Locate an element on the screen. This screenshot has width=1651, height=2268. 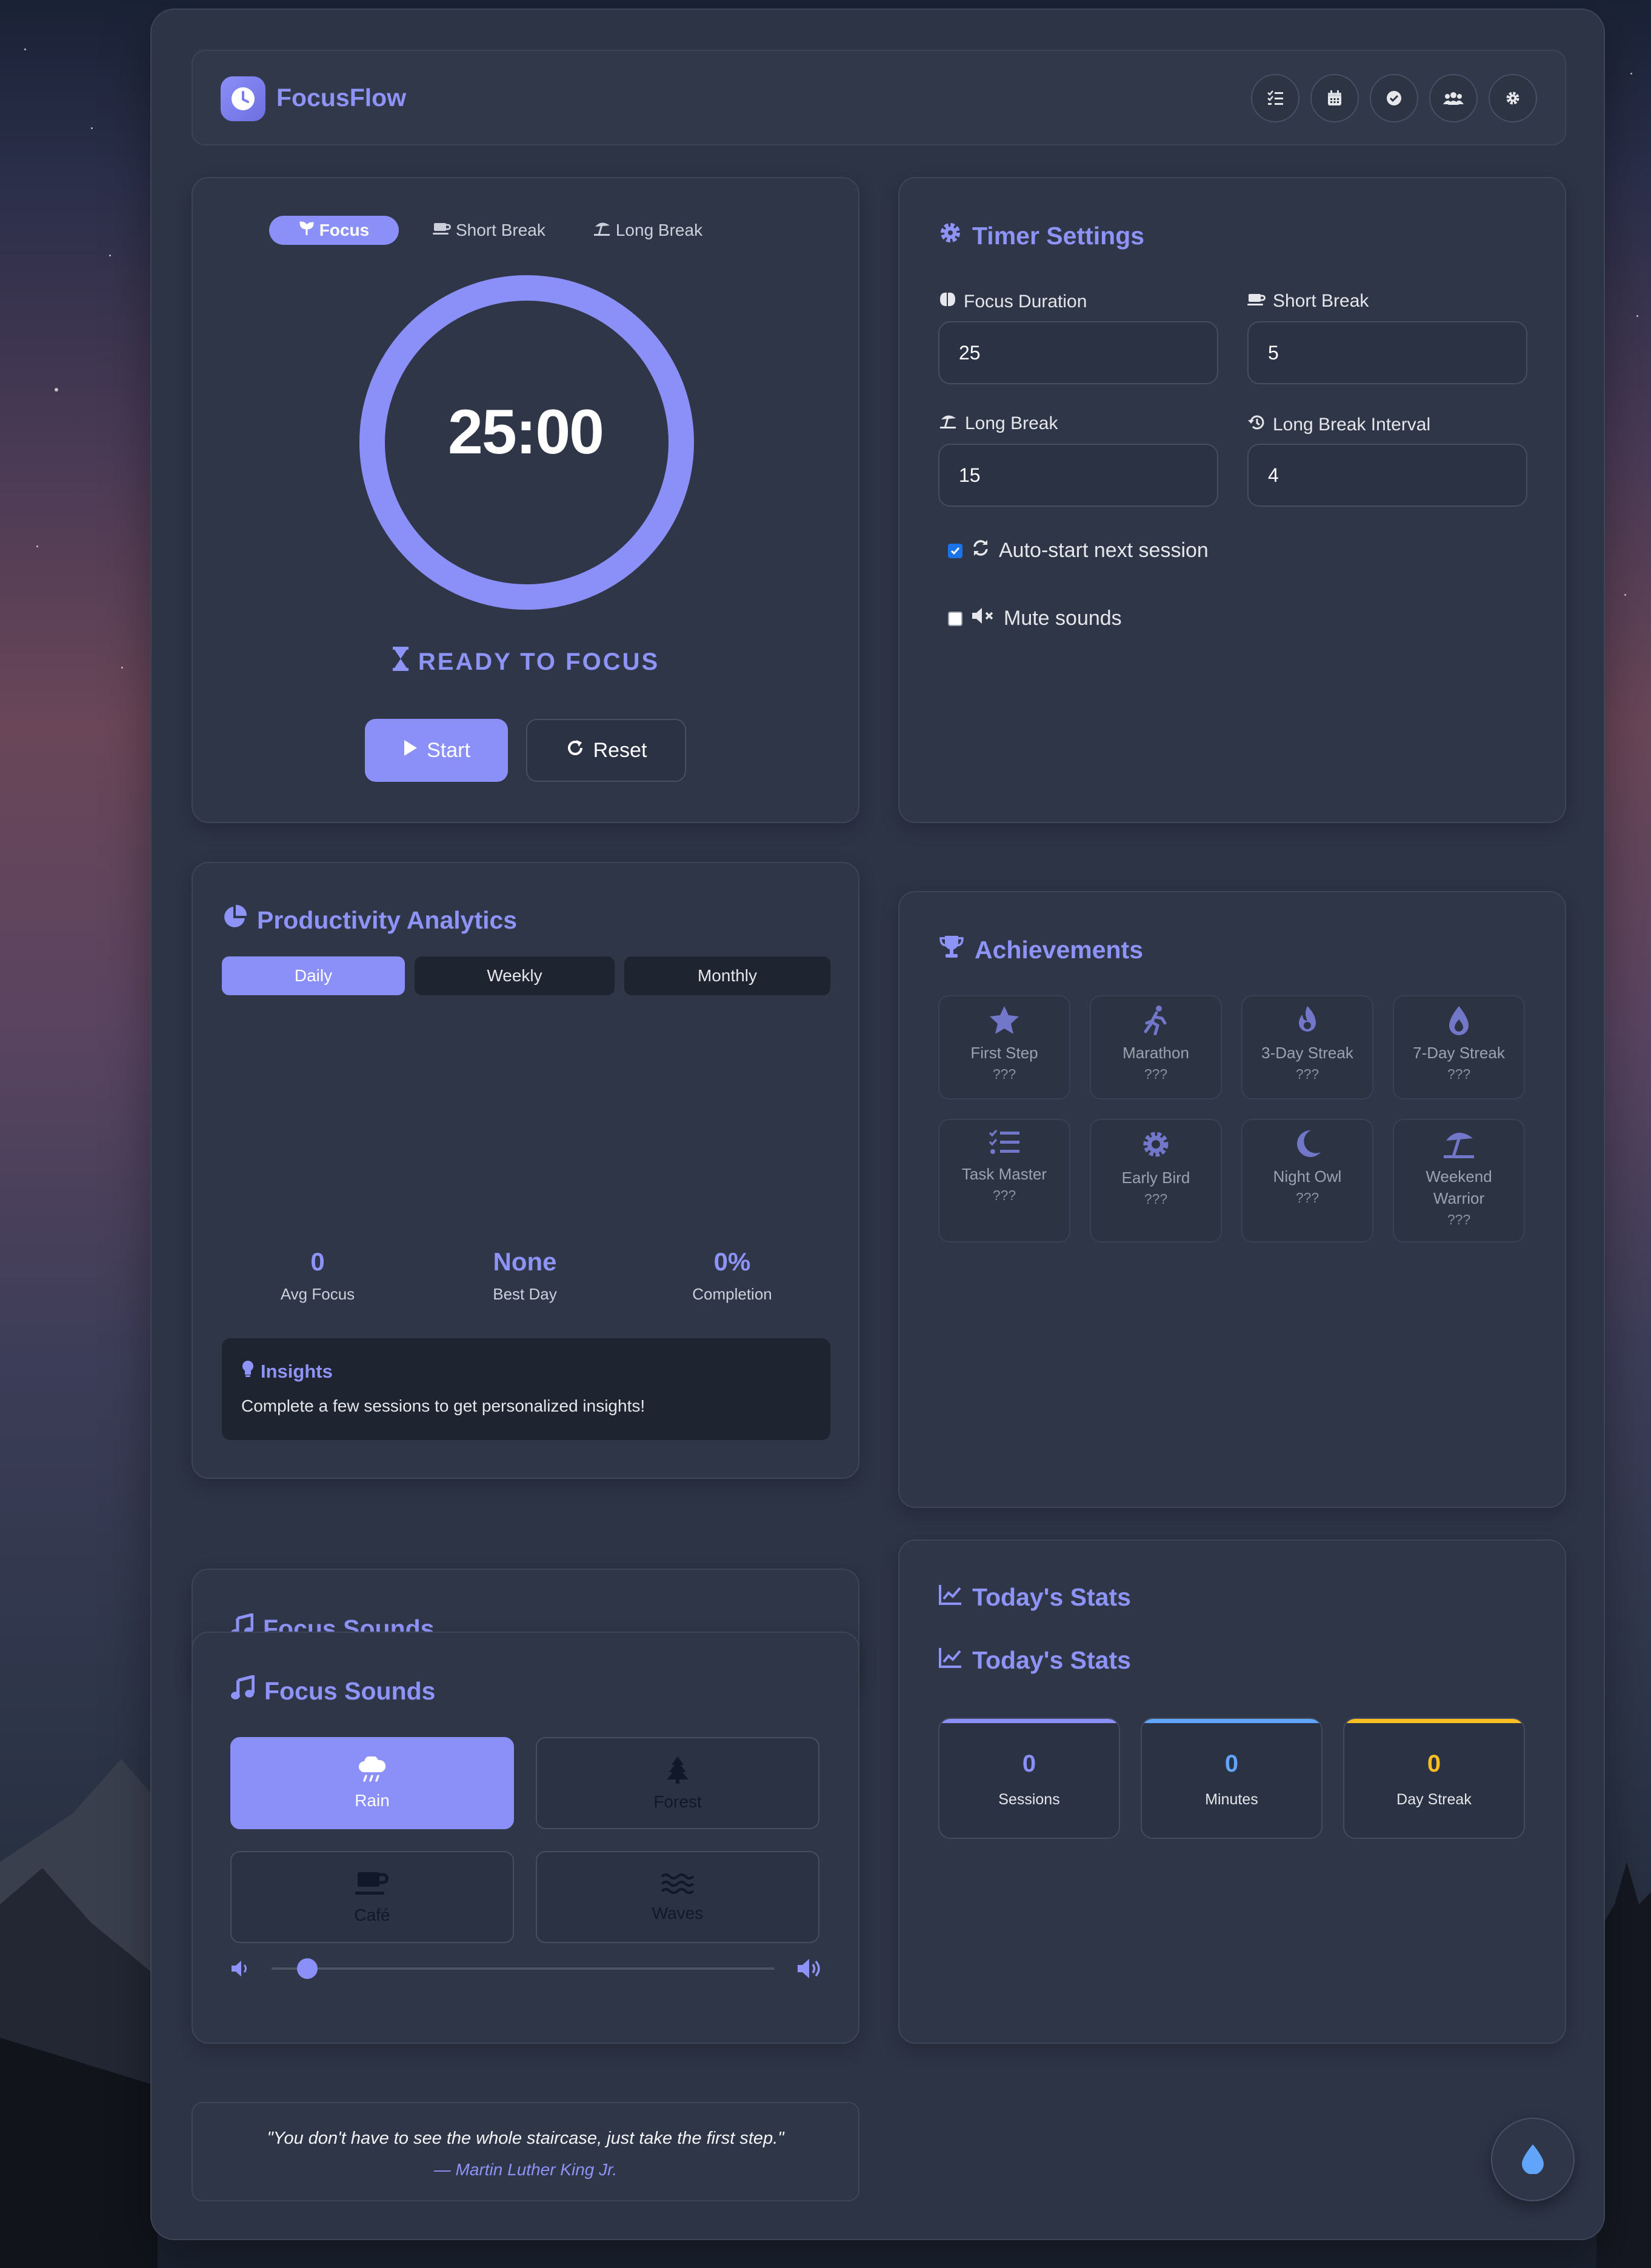
day-streak-accent-bar is located at coordinates (1434, 1721).